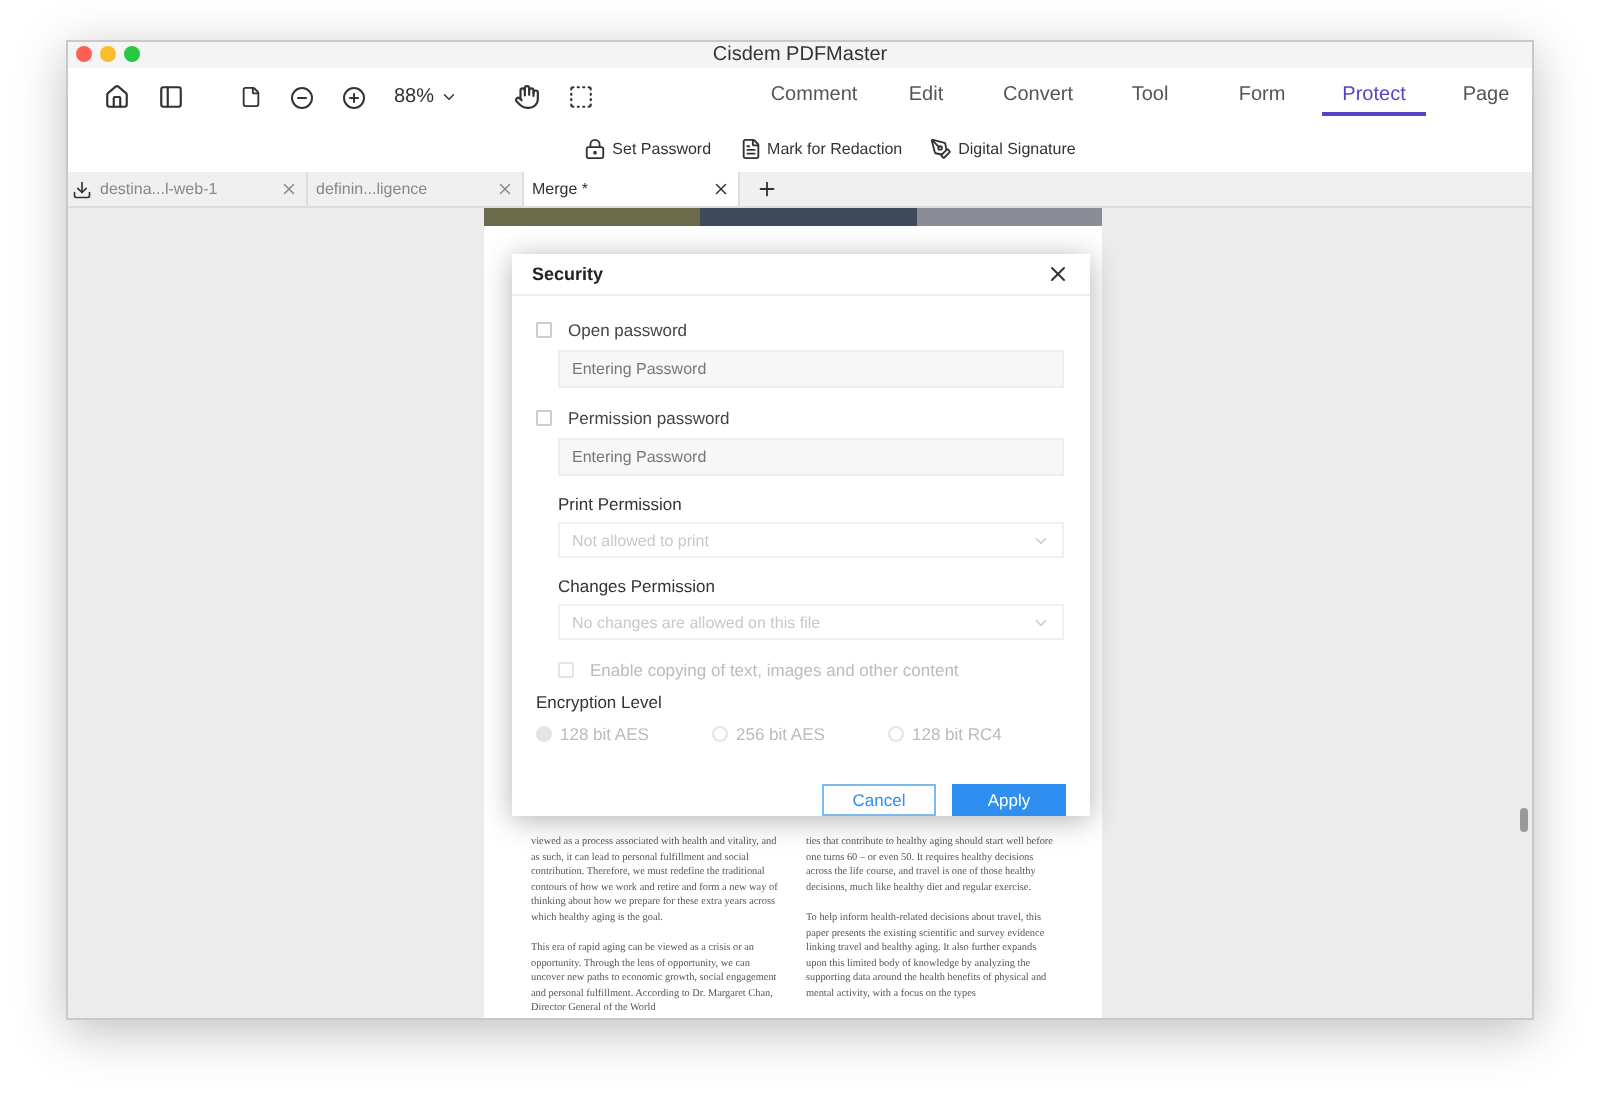 This screenshot has width=1600, height=1106. I want to click on protect-tool-button: Mark for Redaction, so click(821, 149).